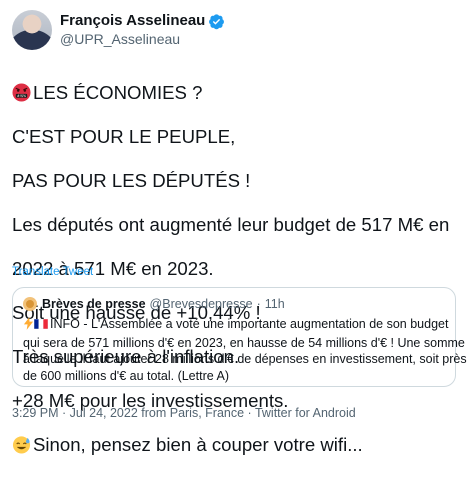  Describe the element at coordinates (35, 413) in the screenshot. I see `tweet-time: 3:29 PM` at that location.